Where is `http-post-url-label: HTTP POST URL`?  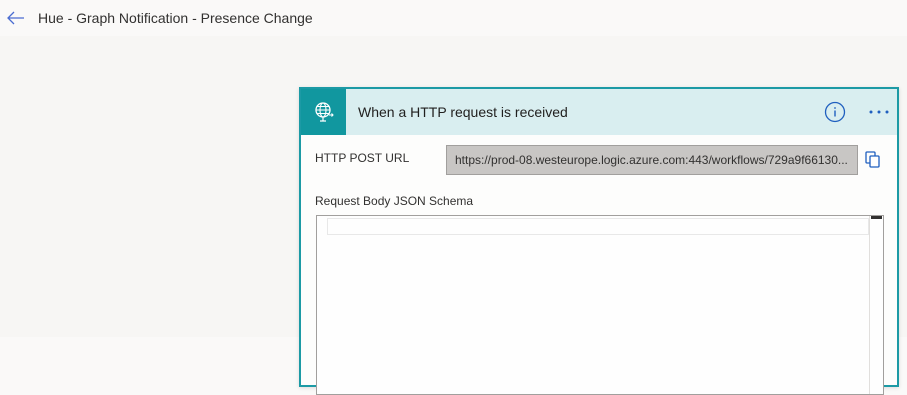
http-post-url-label: HTTP POST URL is located at coordinates (362, 158).